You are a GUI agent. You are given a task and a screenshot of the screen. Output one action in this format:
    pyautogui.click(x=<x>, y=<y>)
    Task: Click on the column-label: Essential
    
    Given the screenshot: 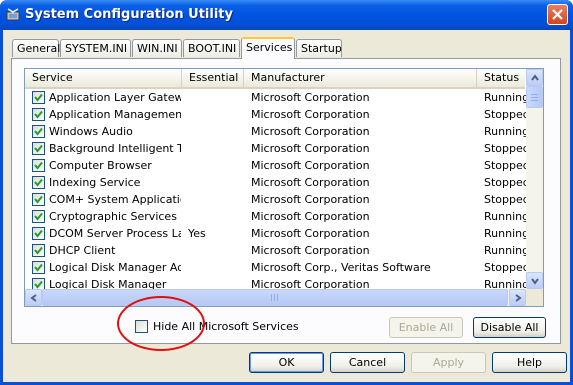 What is the action you would take?
    pyautogui.click(x=214, y=77)
    